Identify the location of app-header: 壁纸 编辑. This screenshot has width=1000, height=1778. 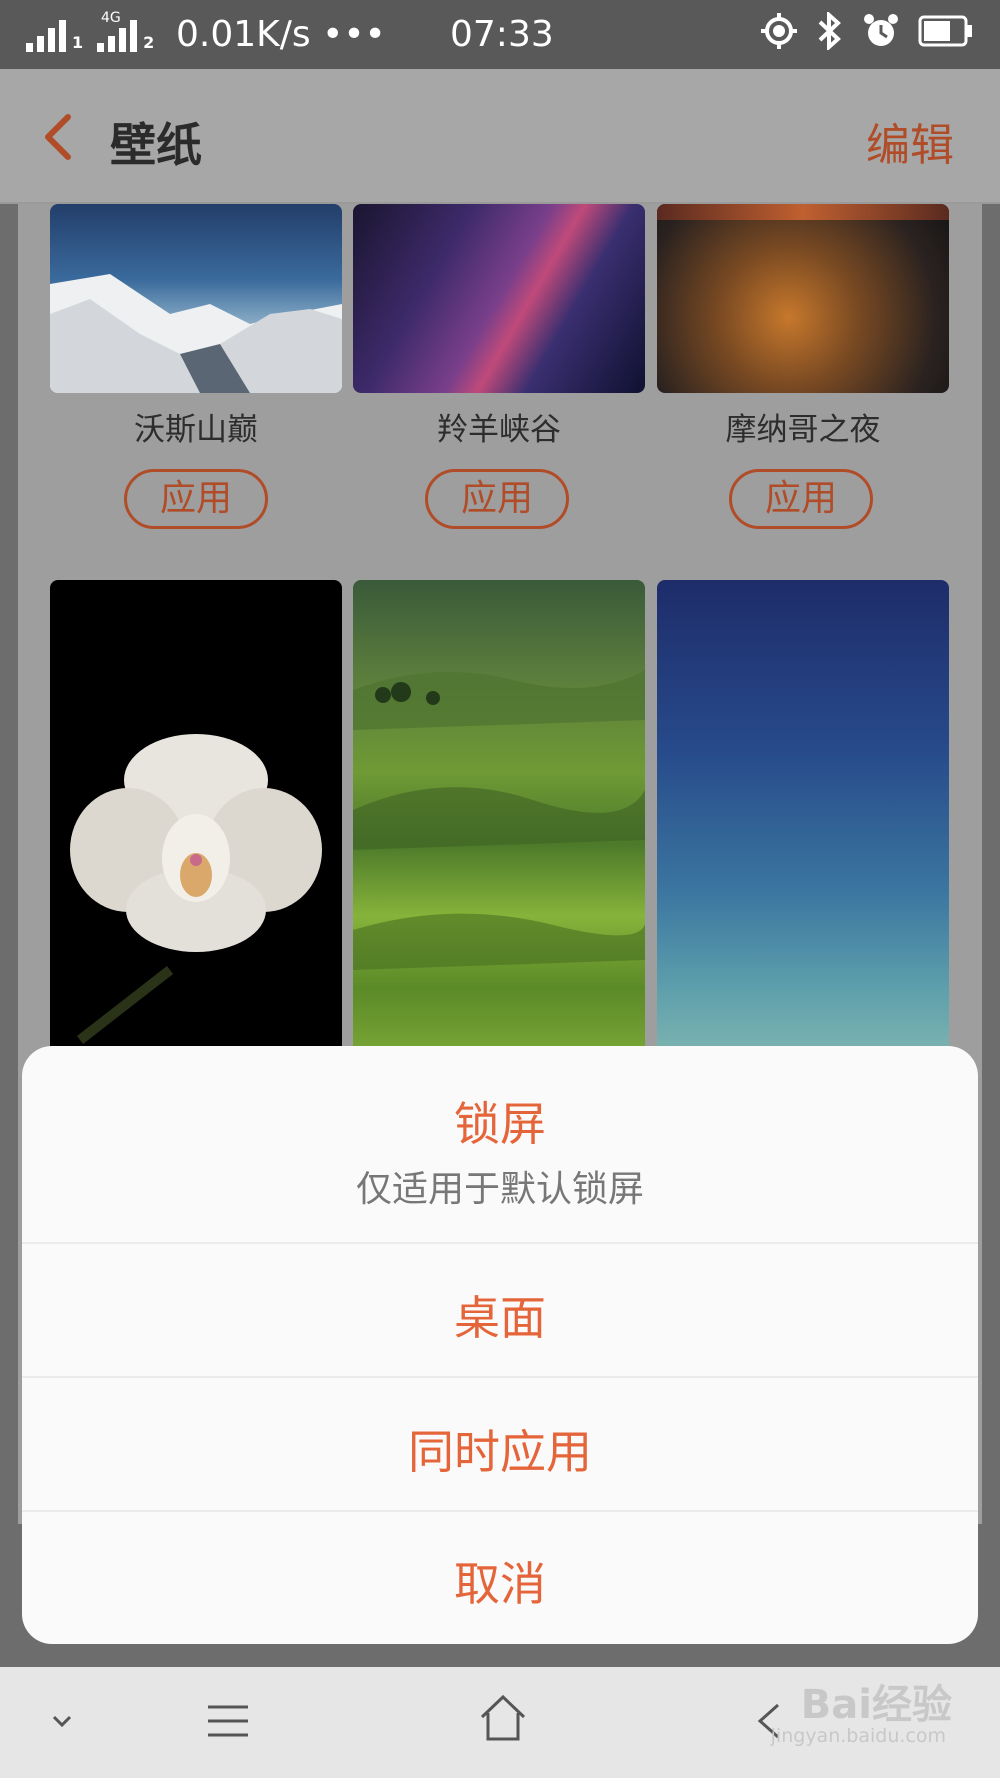
(500, 136).